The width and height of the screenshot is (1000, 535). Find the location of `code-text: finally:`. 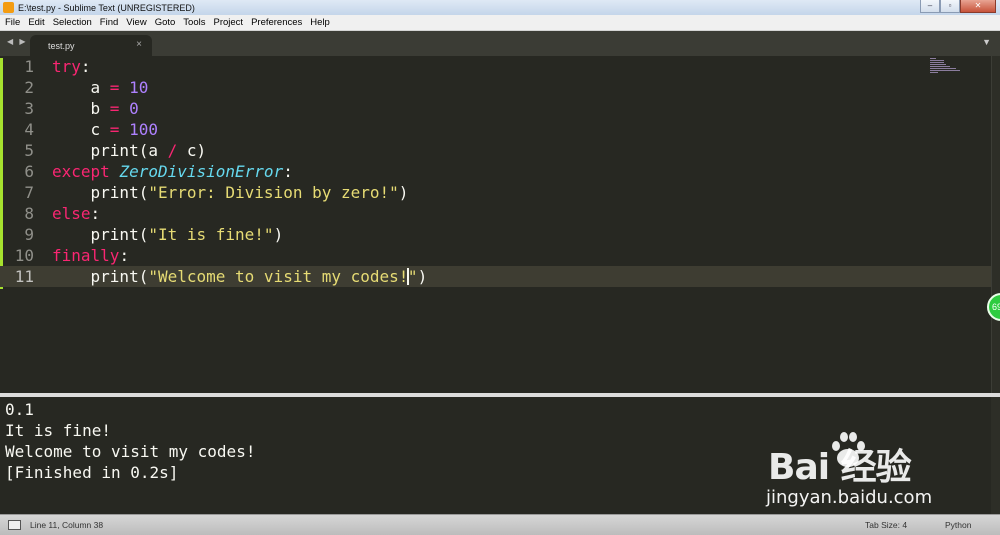

code-text: finally: is located at coordinates (91, 255).